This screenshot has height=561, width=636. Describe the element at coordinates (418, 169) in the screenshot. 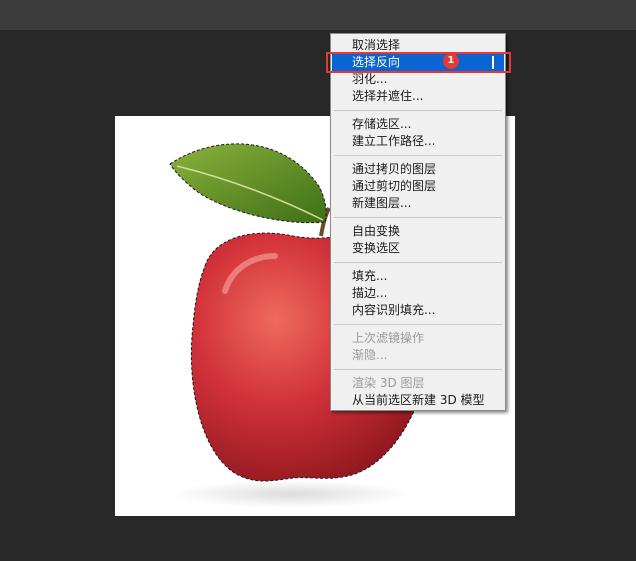

I see `menu-item-layer-via-copy: 通过拷贝的图层` at that location.